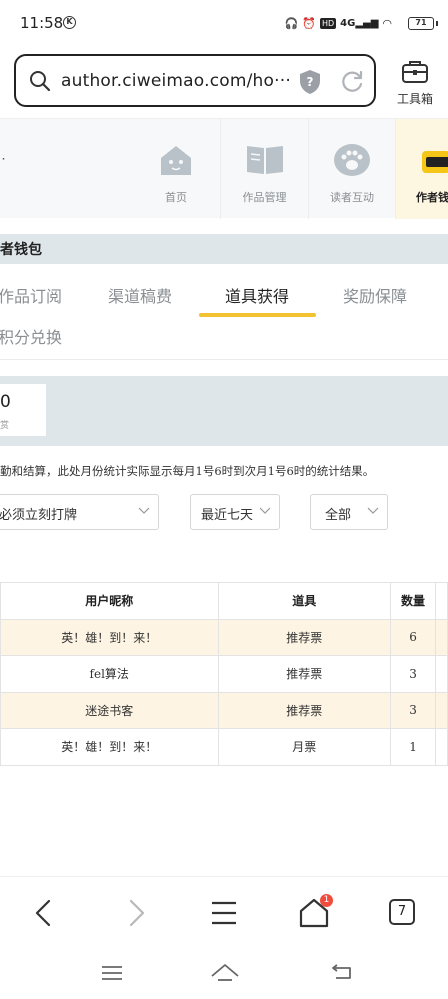  I want to click on address-bar: author.ciweimao.com/ho··· ?, so click(195, 80).